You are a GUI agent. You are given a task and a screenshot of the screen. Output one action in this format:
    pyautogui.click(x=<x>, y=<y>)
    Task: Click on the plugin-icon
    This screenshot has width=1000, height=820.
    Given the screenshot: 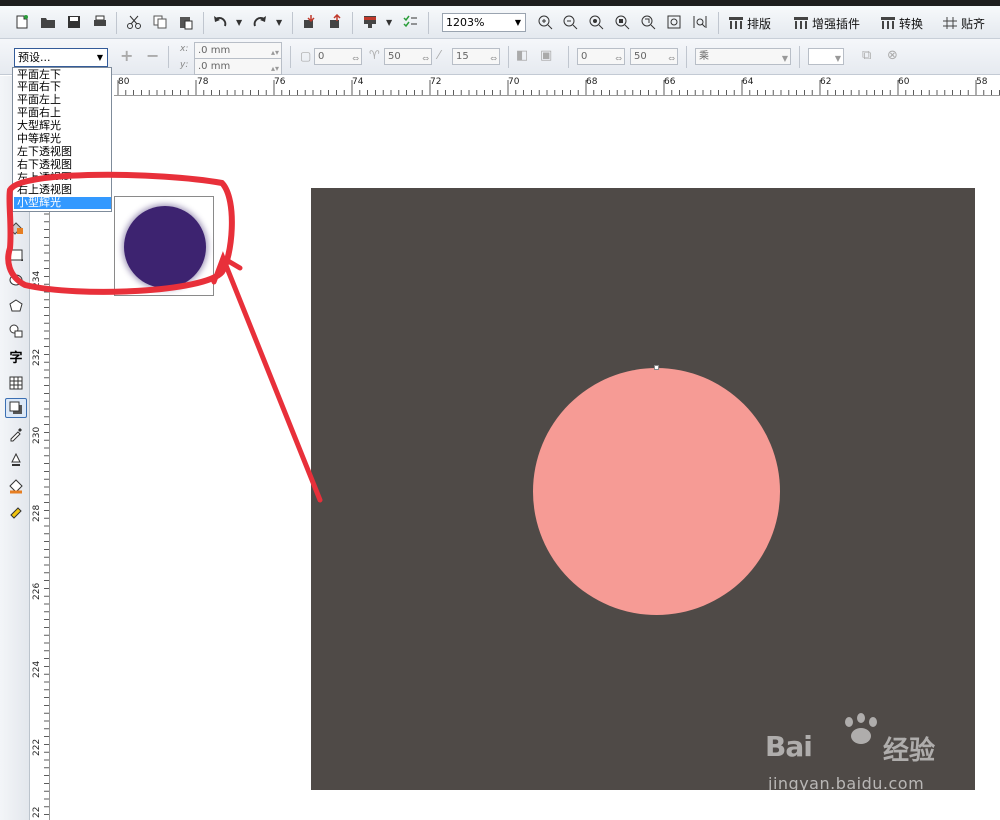 What is the action you would take?
    pyautogui.click(x=801, y=23)
    